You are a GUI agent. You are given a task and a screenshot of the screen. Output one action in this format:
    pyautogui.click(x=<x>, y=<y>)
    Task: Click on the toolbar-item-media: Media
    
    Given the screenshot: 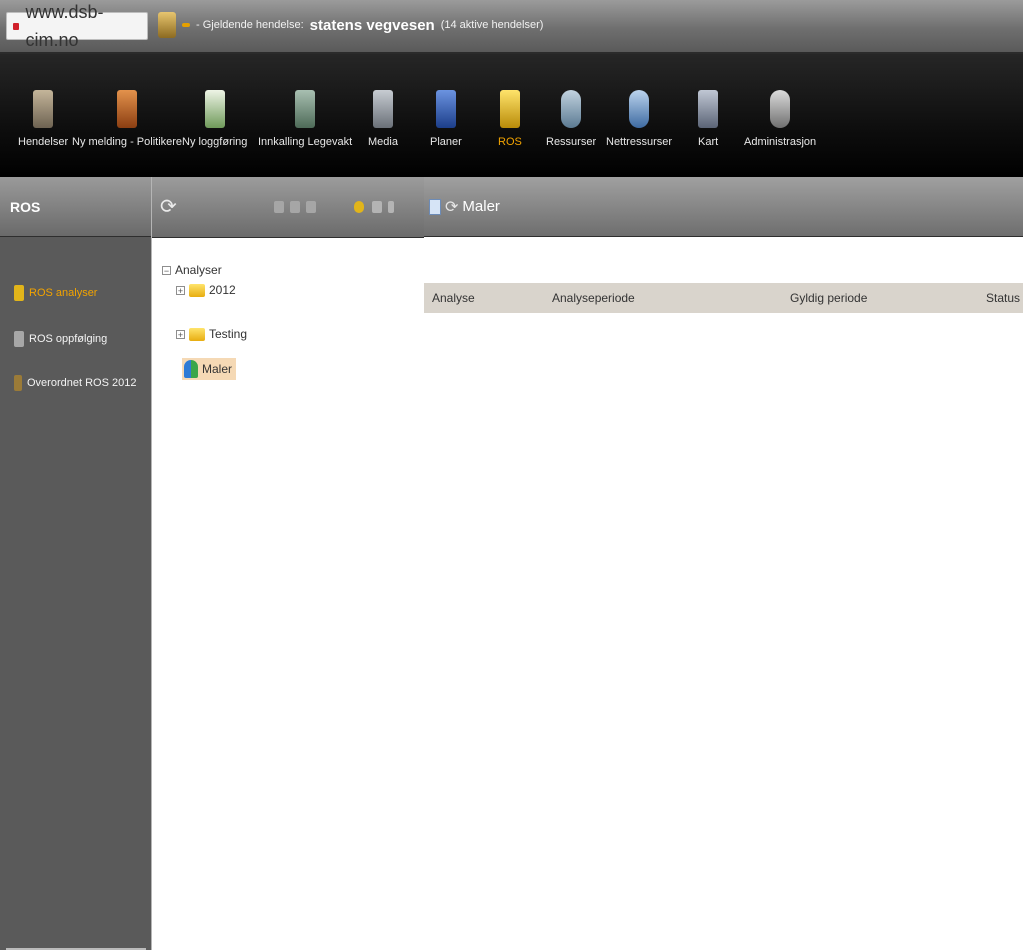 What is the action you would take?
    pyautogui.click(x=383, y=130)
    